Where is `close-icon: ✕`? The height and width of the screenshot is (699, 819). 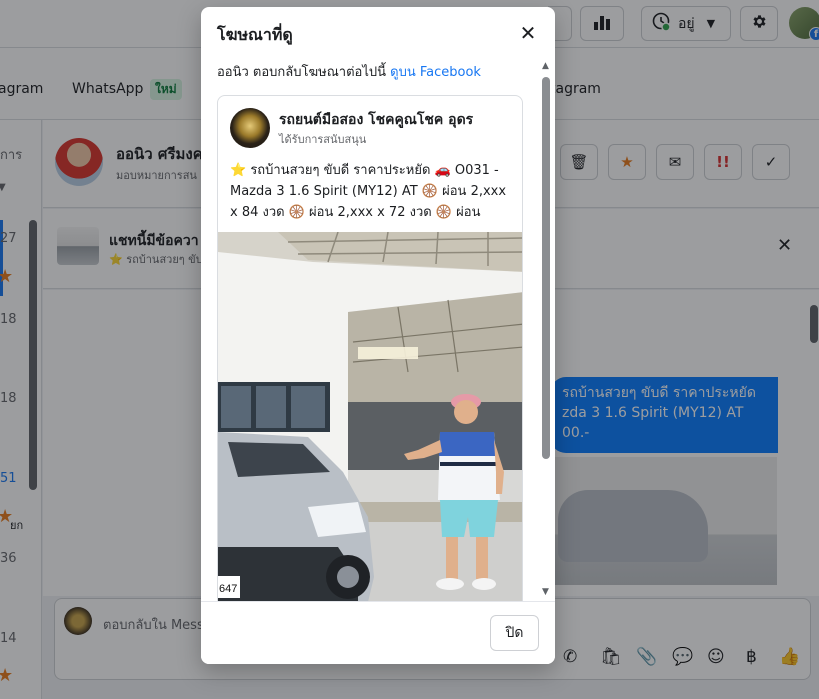 close-icon: ✕ is located at coordinates (528, 34).